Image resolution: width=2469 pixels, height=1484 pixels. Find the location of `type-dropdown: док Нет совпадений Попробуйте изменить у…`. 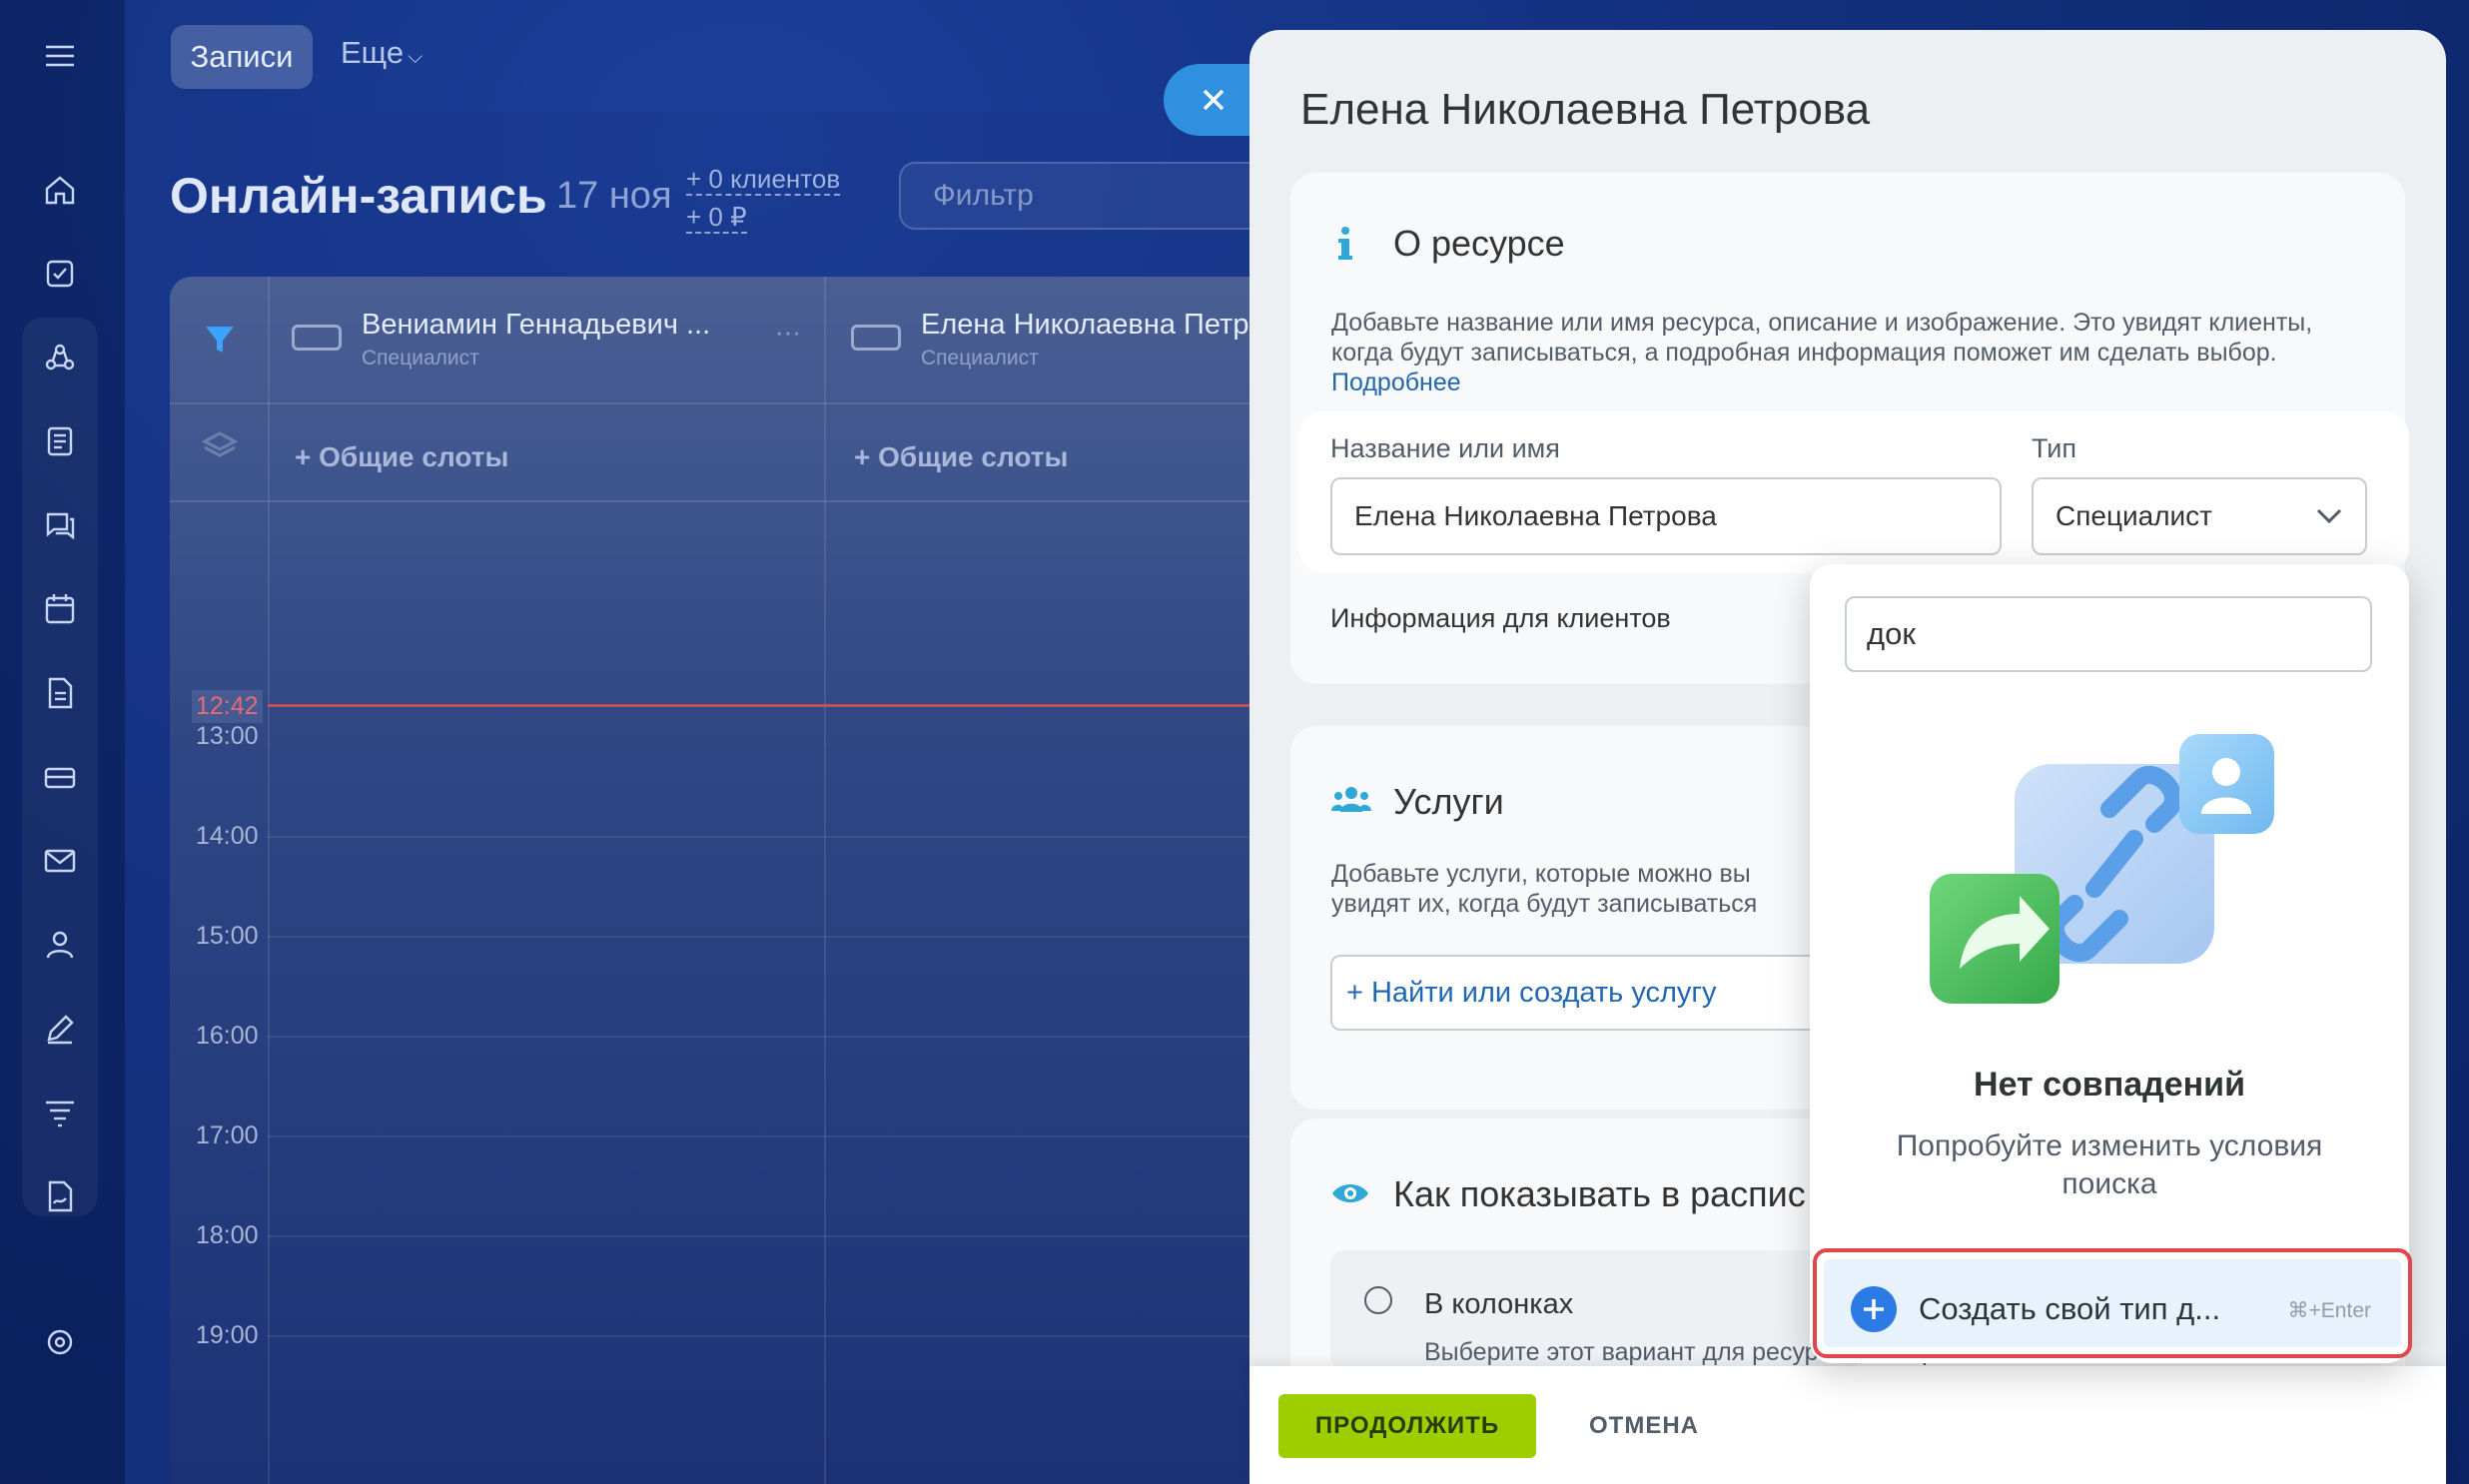

type-dropdown: док Нет совпадений Попробуйте изменить у… is located at coordinates (2109, 963).